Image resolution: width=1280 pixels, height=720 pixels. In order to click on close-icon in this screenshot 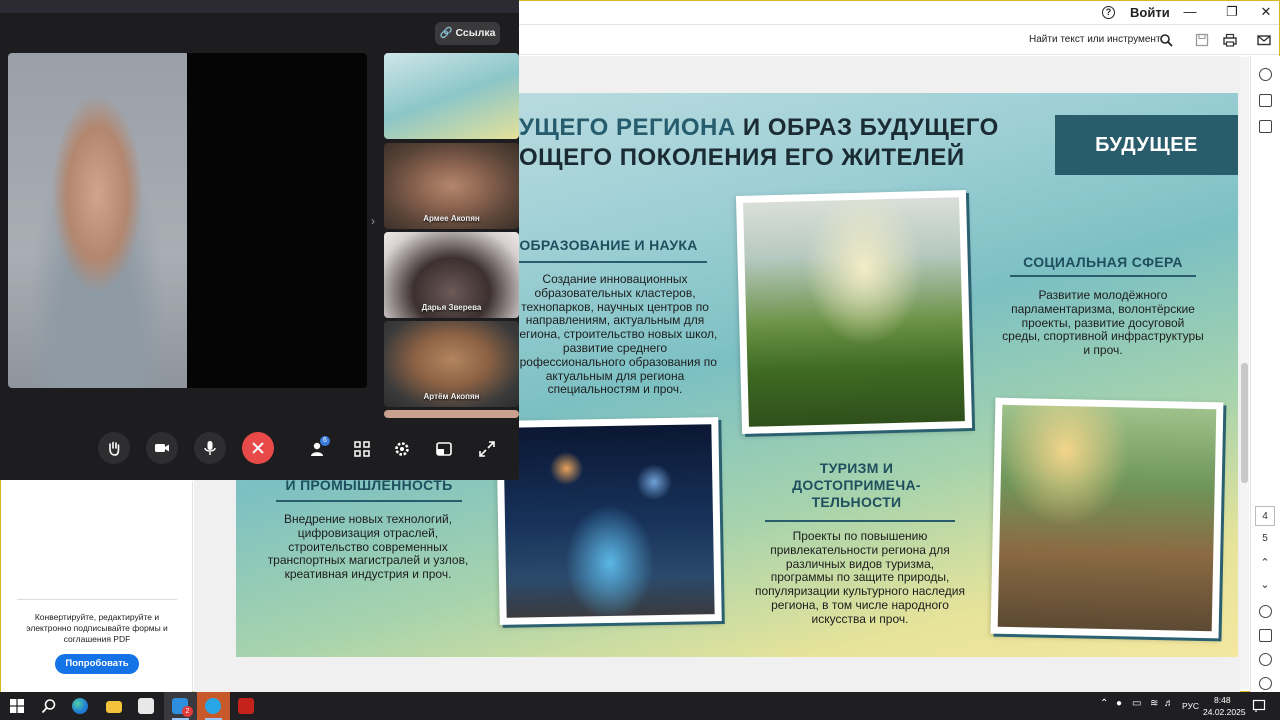, I will do `click(258, 448)`.